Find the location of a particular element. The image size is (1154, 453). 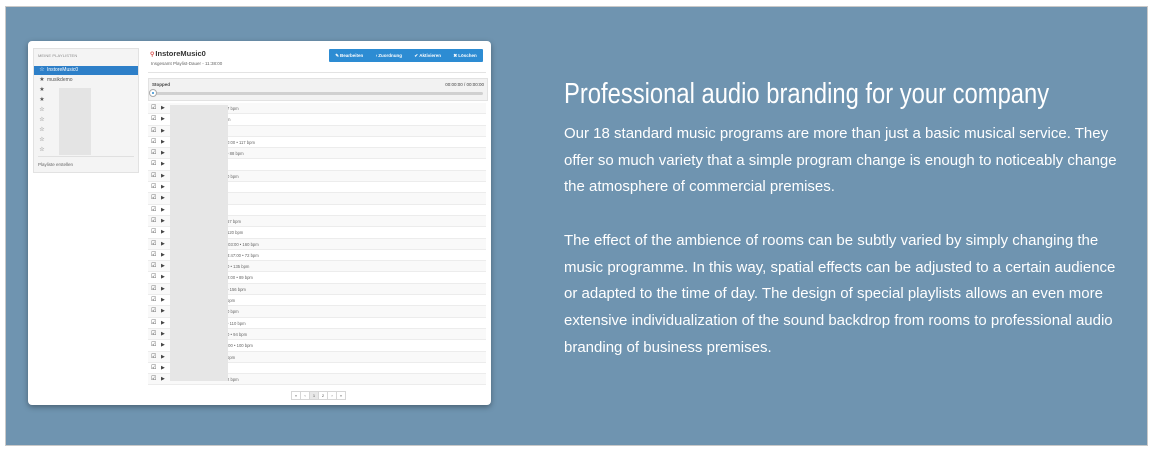

track-meta: bpm is located at coordinates (231, 357).